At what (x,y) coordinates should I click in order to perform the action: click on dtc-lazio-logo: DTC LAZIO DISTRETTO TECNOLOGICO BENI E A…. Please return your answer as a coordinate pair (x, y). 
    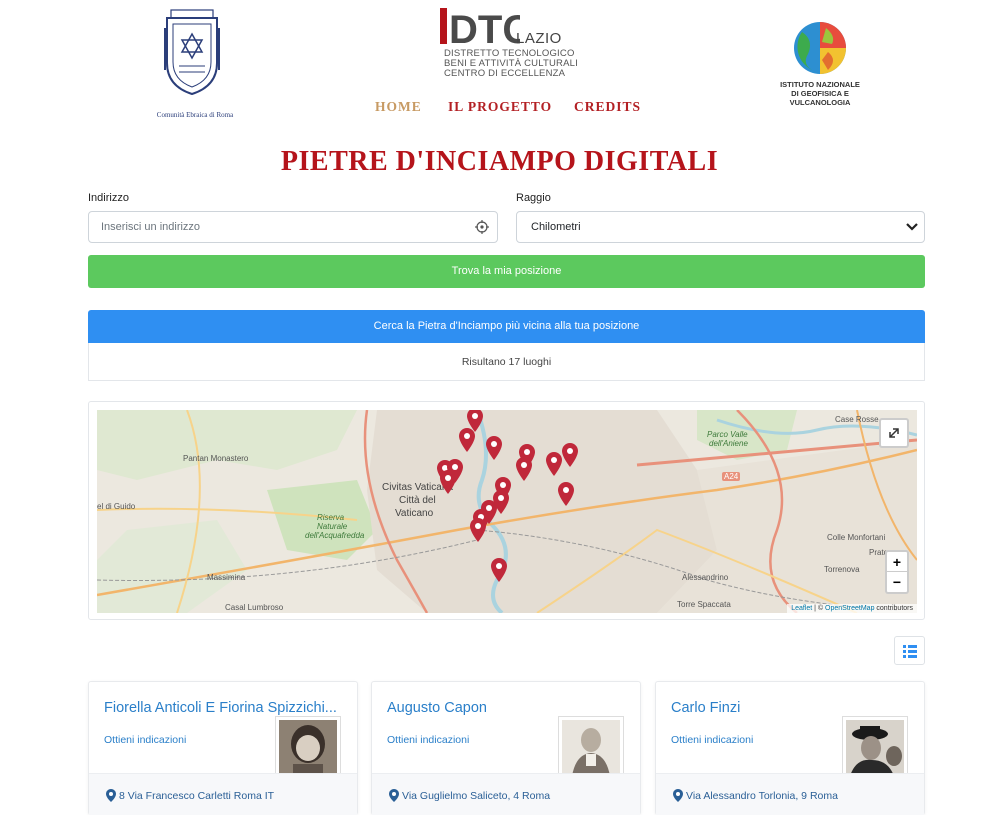
    Looking at the image, I should click on (510, 45).